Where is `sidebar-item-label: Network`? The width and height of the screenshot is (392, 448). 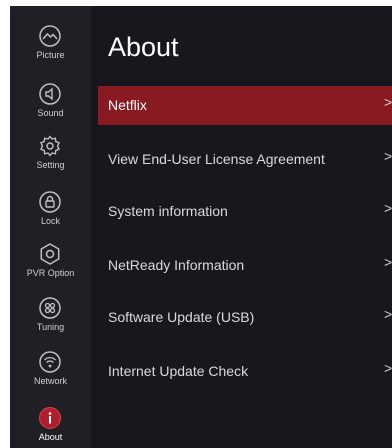 sidebar-item-label: Network is located at coordinates (50, 381).